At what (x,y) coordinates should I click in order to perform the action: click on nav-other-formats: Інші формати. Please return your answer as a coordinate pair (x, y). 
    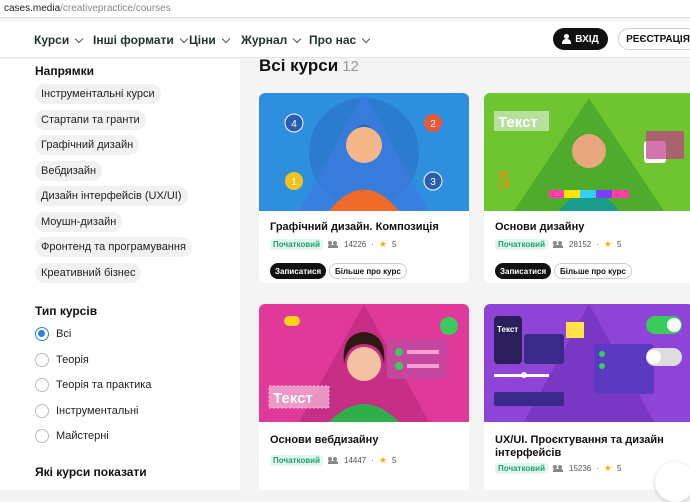
    Looking at the image, I should click on (140, 40).